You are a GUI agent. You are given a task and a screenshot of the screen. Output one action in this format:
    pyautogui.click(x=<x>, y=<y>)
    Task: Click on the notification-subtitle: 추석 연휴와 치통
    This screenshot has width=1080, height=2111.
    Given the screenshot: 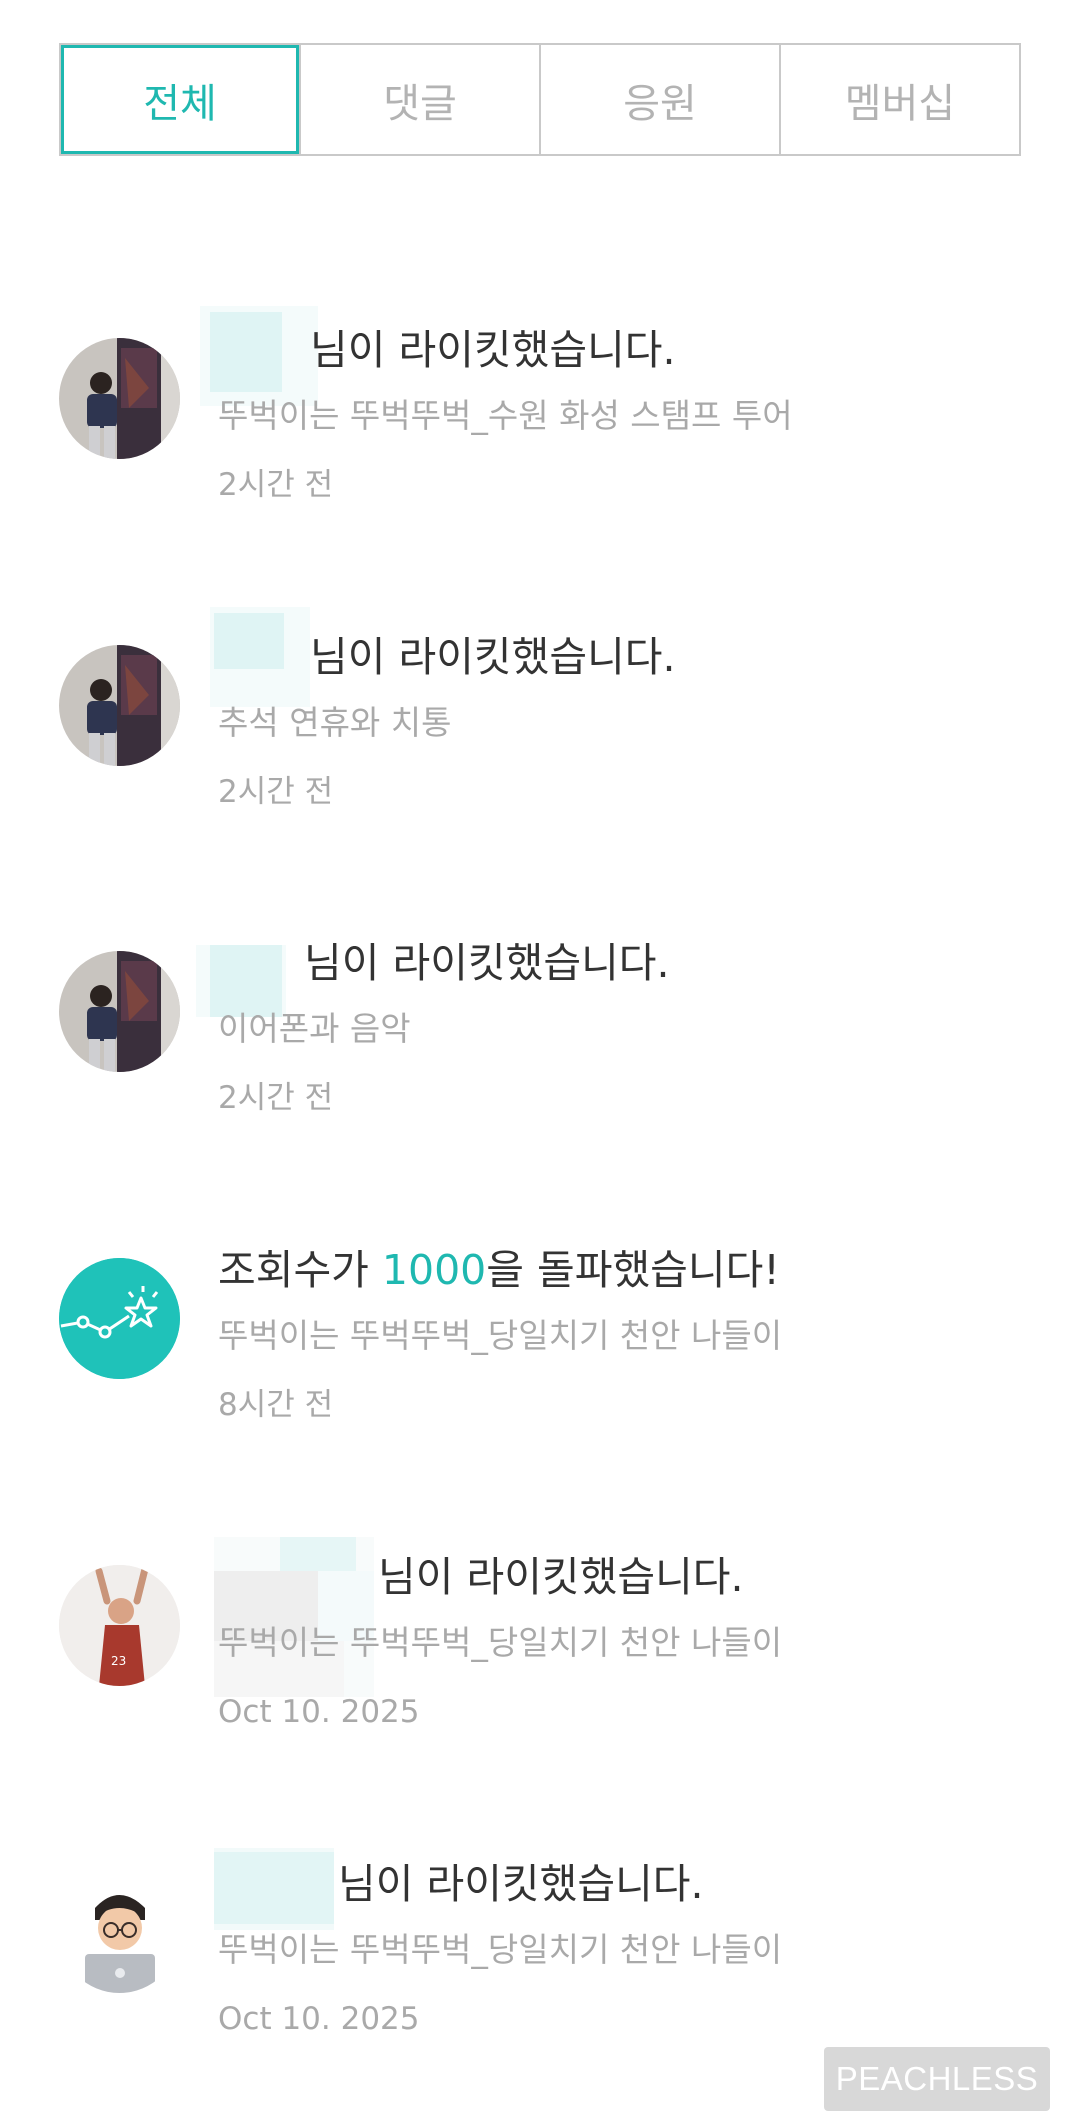 What is the action you would take?
    pyautogui.click(x=335, y=722)
    